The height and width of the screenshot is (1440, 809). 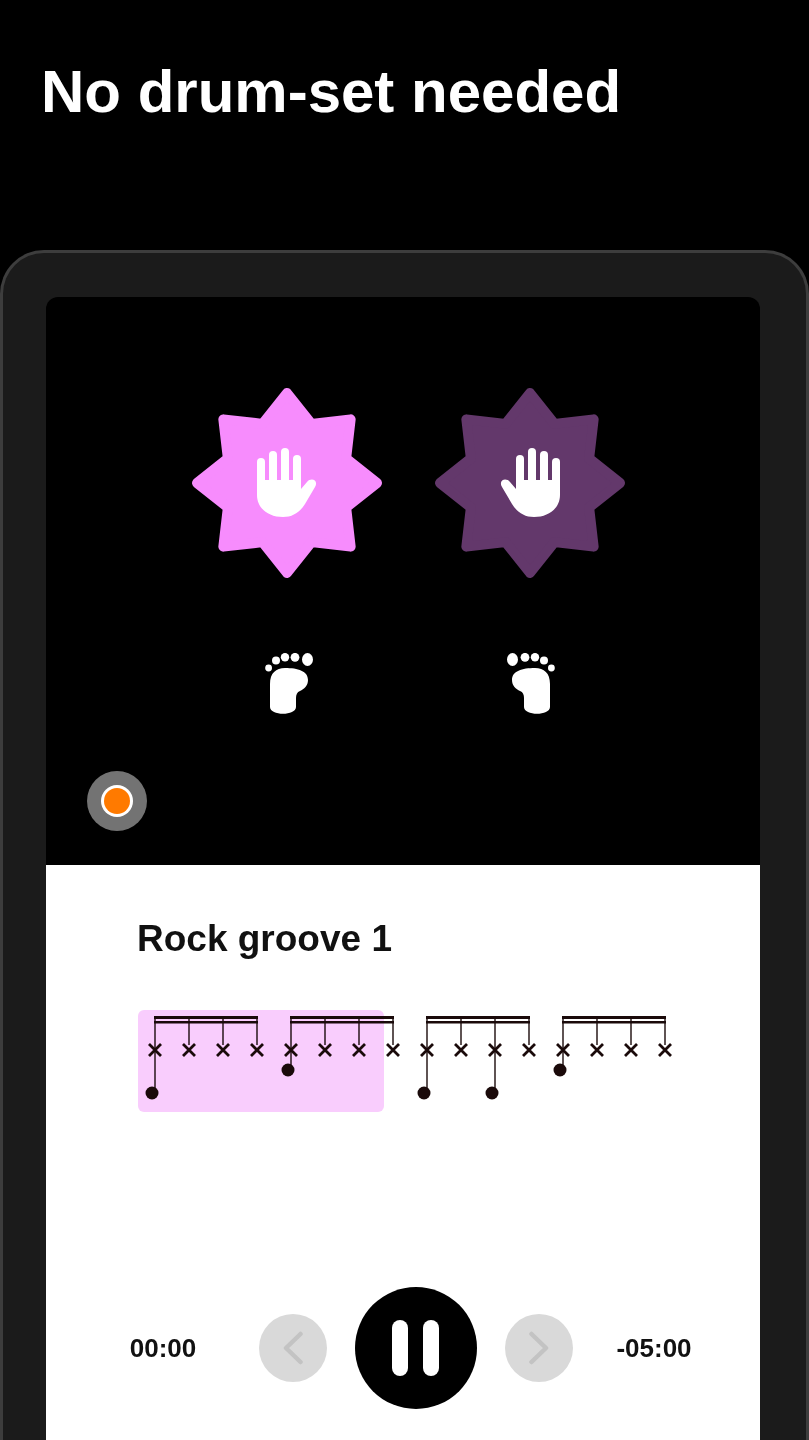 I want to click on elapsed-time: 00:00, so click(x=163, y=1348).